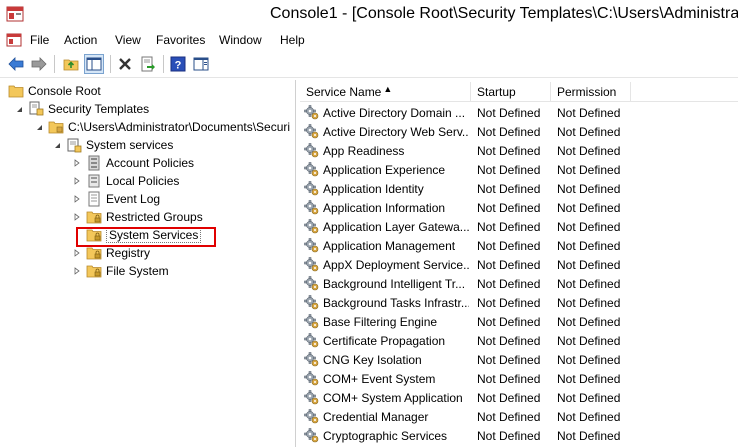 The height and width of the screenshot is (447, 738). Describe the element at coordinates (71, 64) in the screenshot. I see `up-one-level-button` at that location.